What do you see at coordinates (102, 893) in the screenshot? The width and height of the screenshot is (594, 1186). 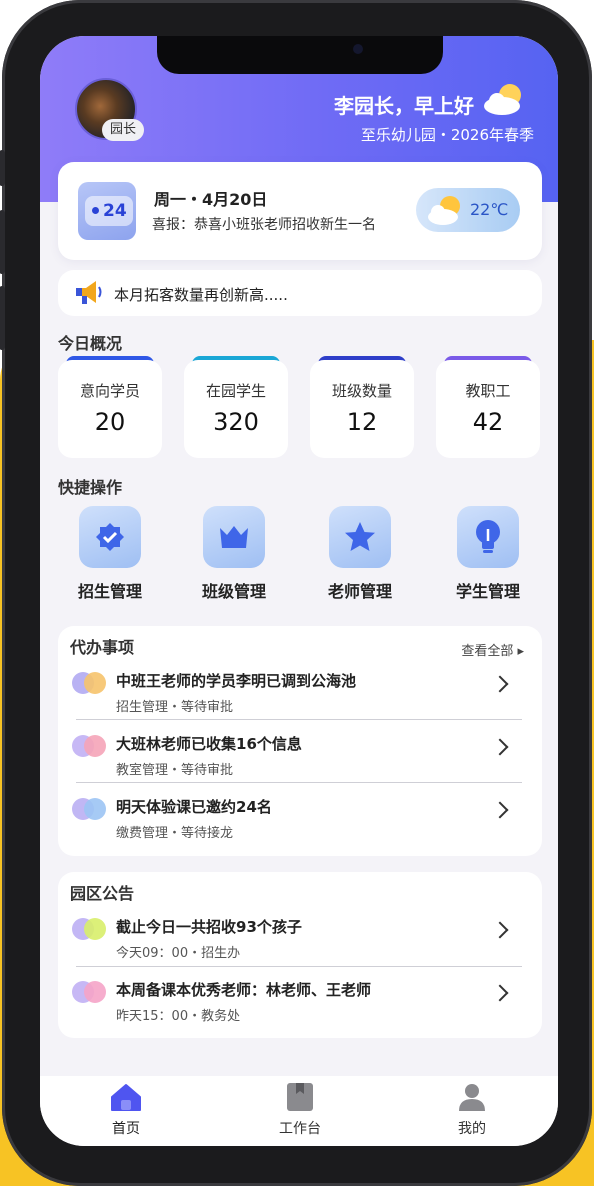 I see `announcement-title: 园区公告` at bounding box center [102, 893].